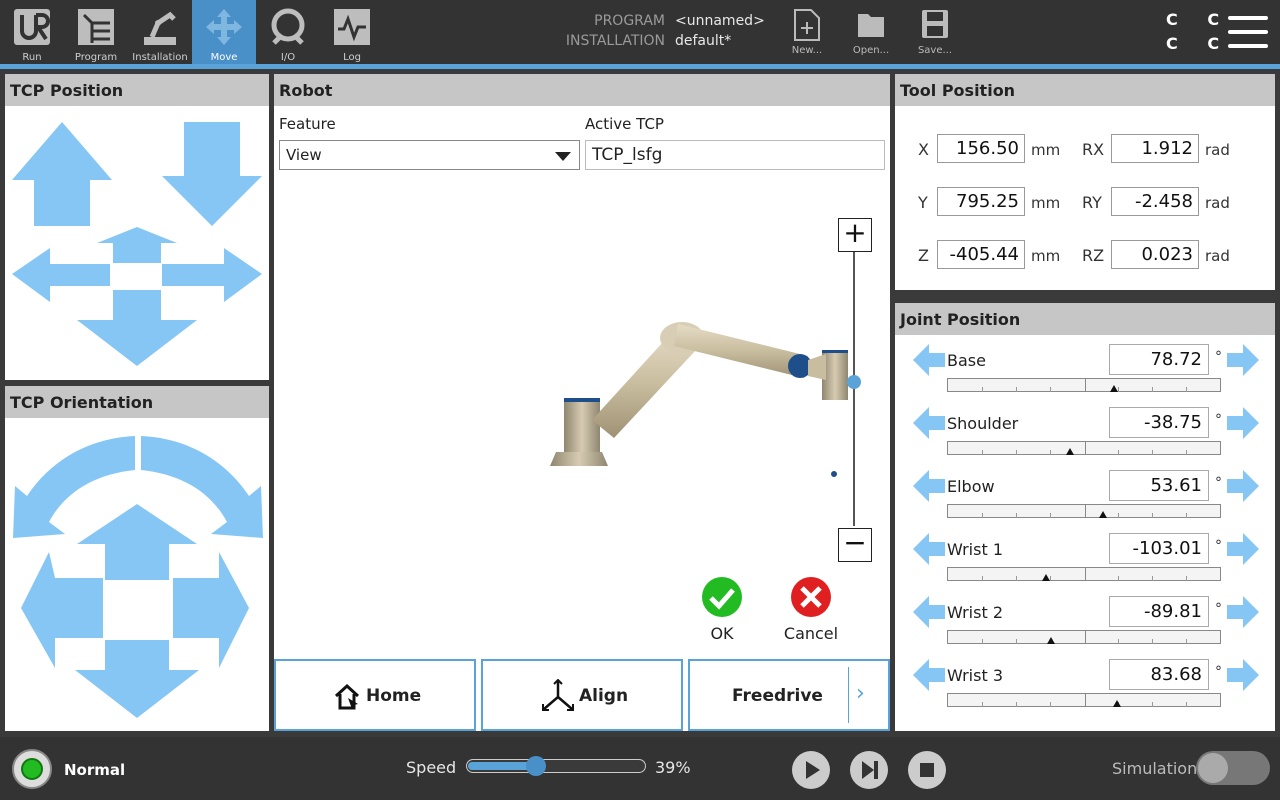 Image resolution: width=1280 pixels, height=800 pixels. I want to click on joint-value-field: -103.01, so click(1159, 548).